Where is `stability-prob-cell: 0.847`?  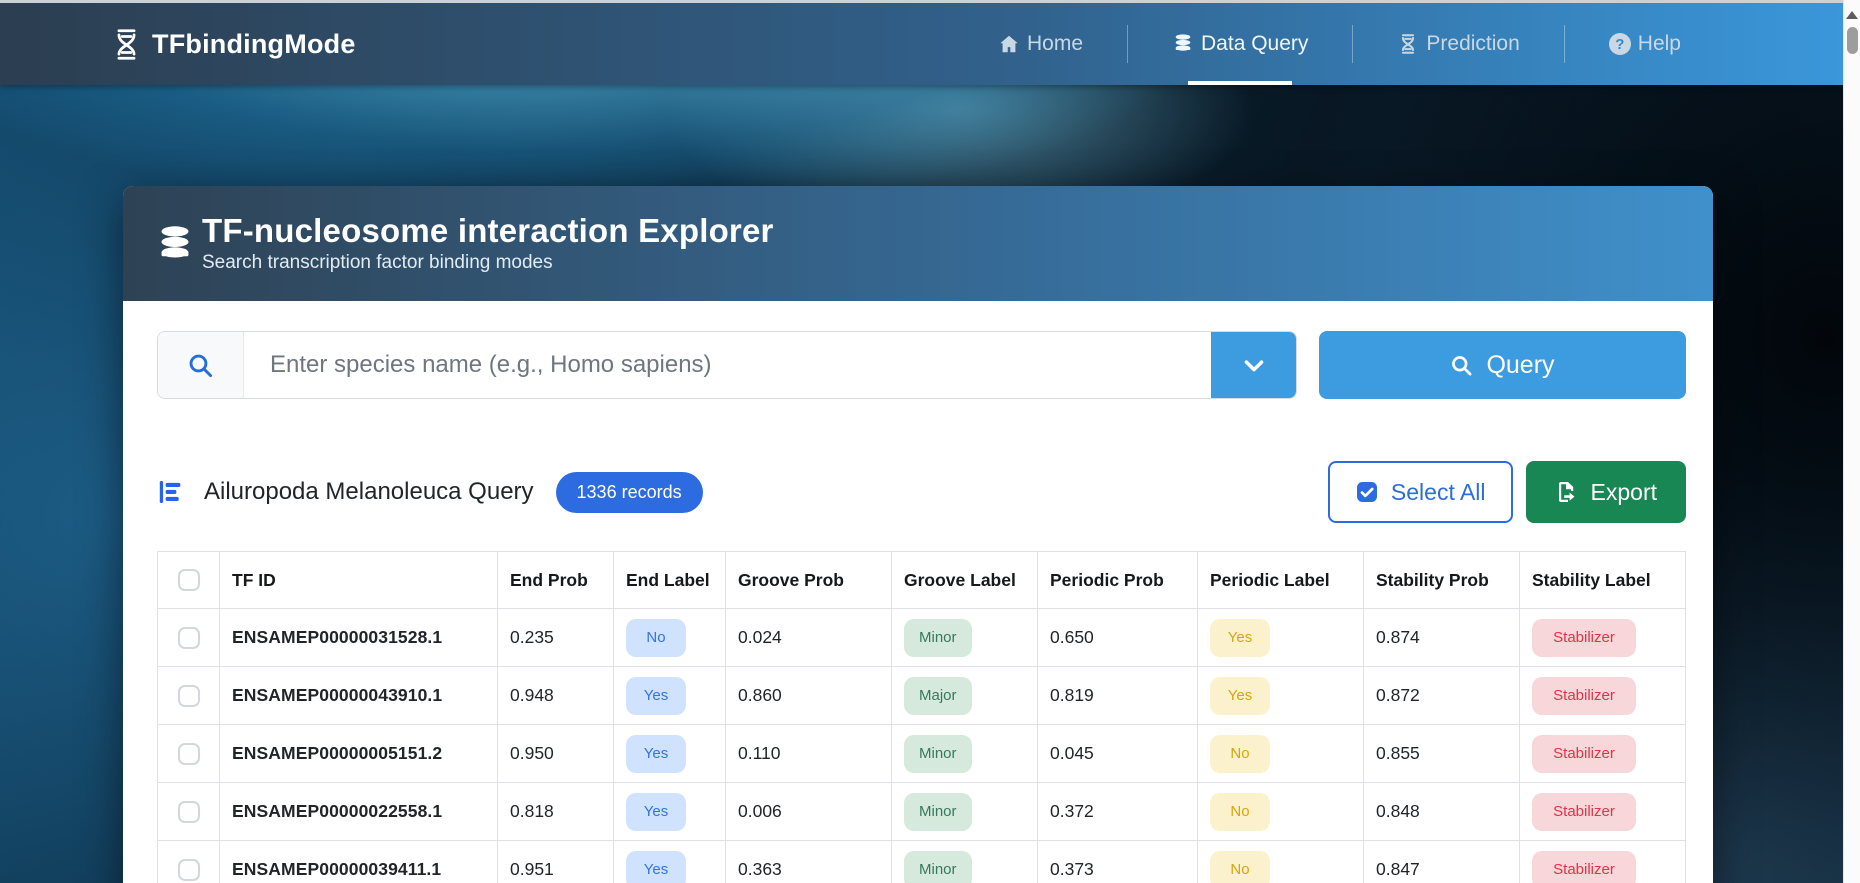 stability-prob-cell: 0.847 is located at coordinates (1441, 861).